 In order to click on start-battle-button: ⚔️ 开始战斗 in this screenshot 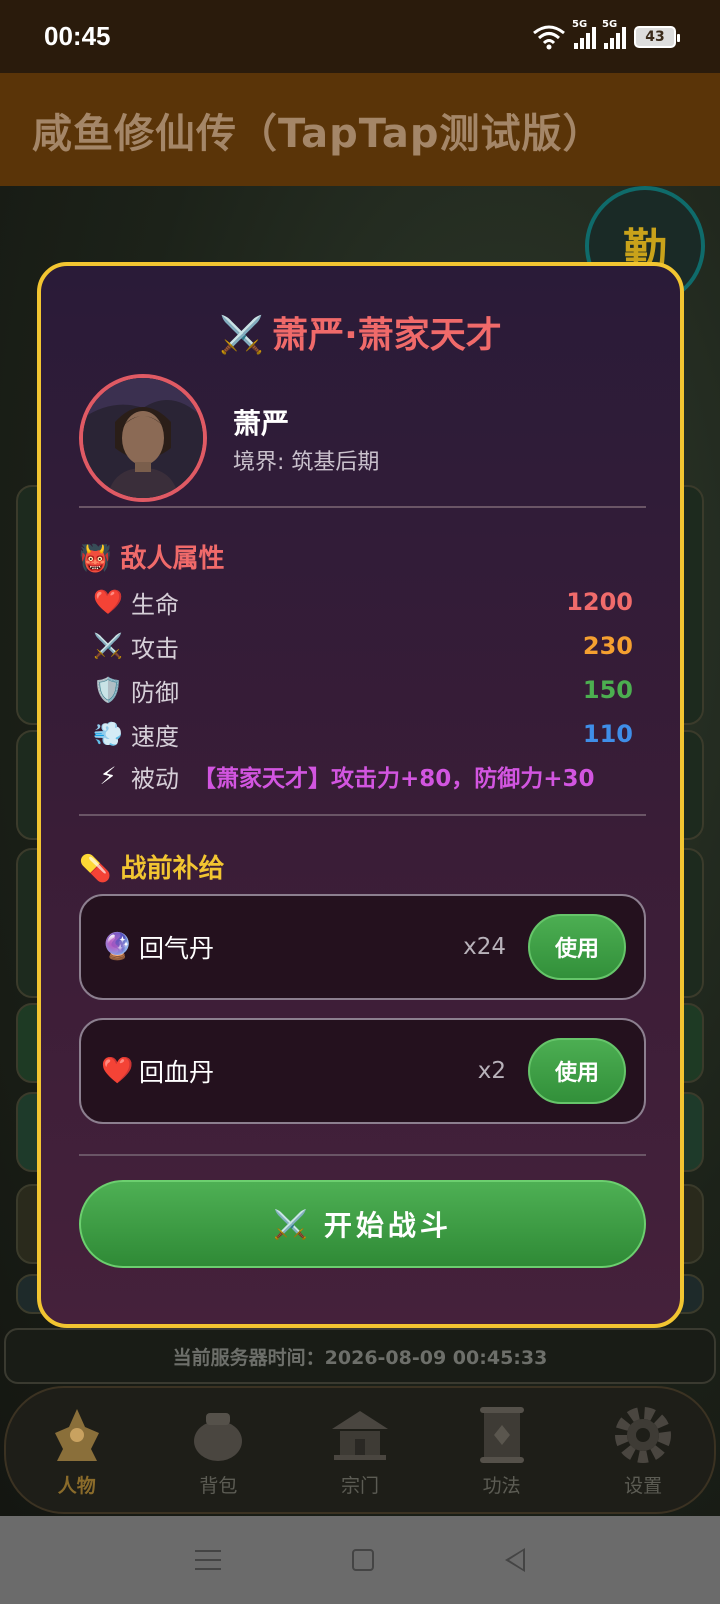, I will do `click(362, 1224)`.